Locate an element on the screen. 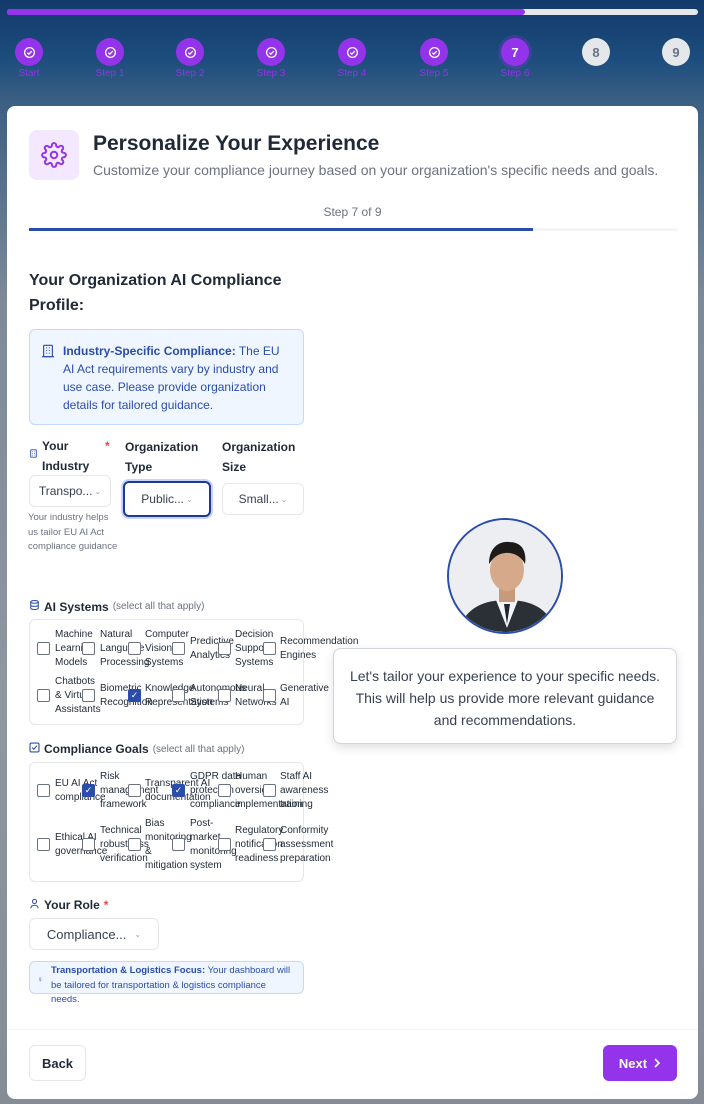 This screenshot has height=1104, width=704. step-9: 9 is located at coordinates (675, 59).